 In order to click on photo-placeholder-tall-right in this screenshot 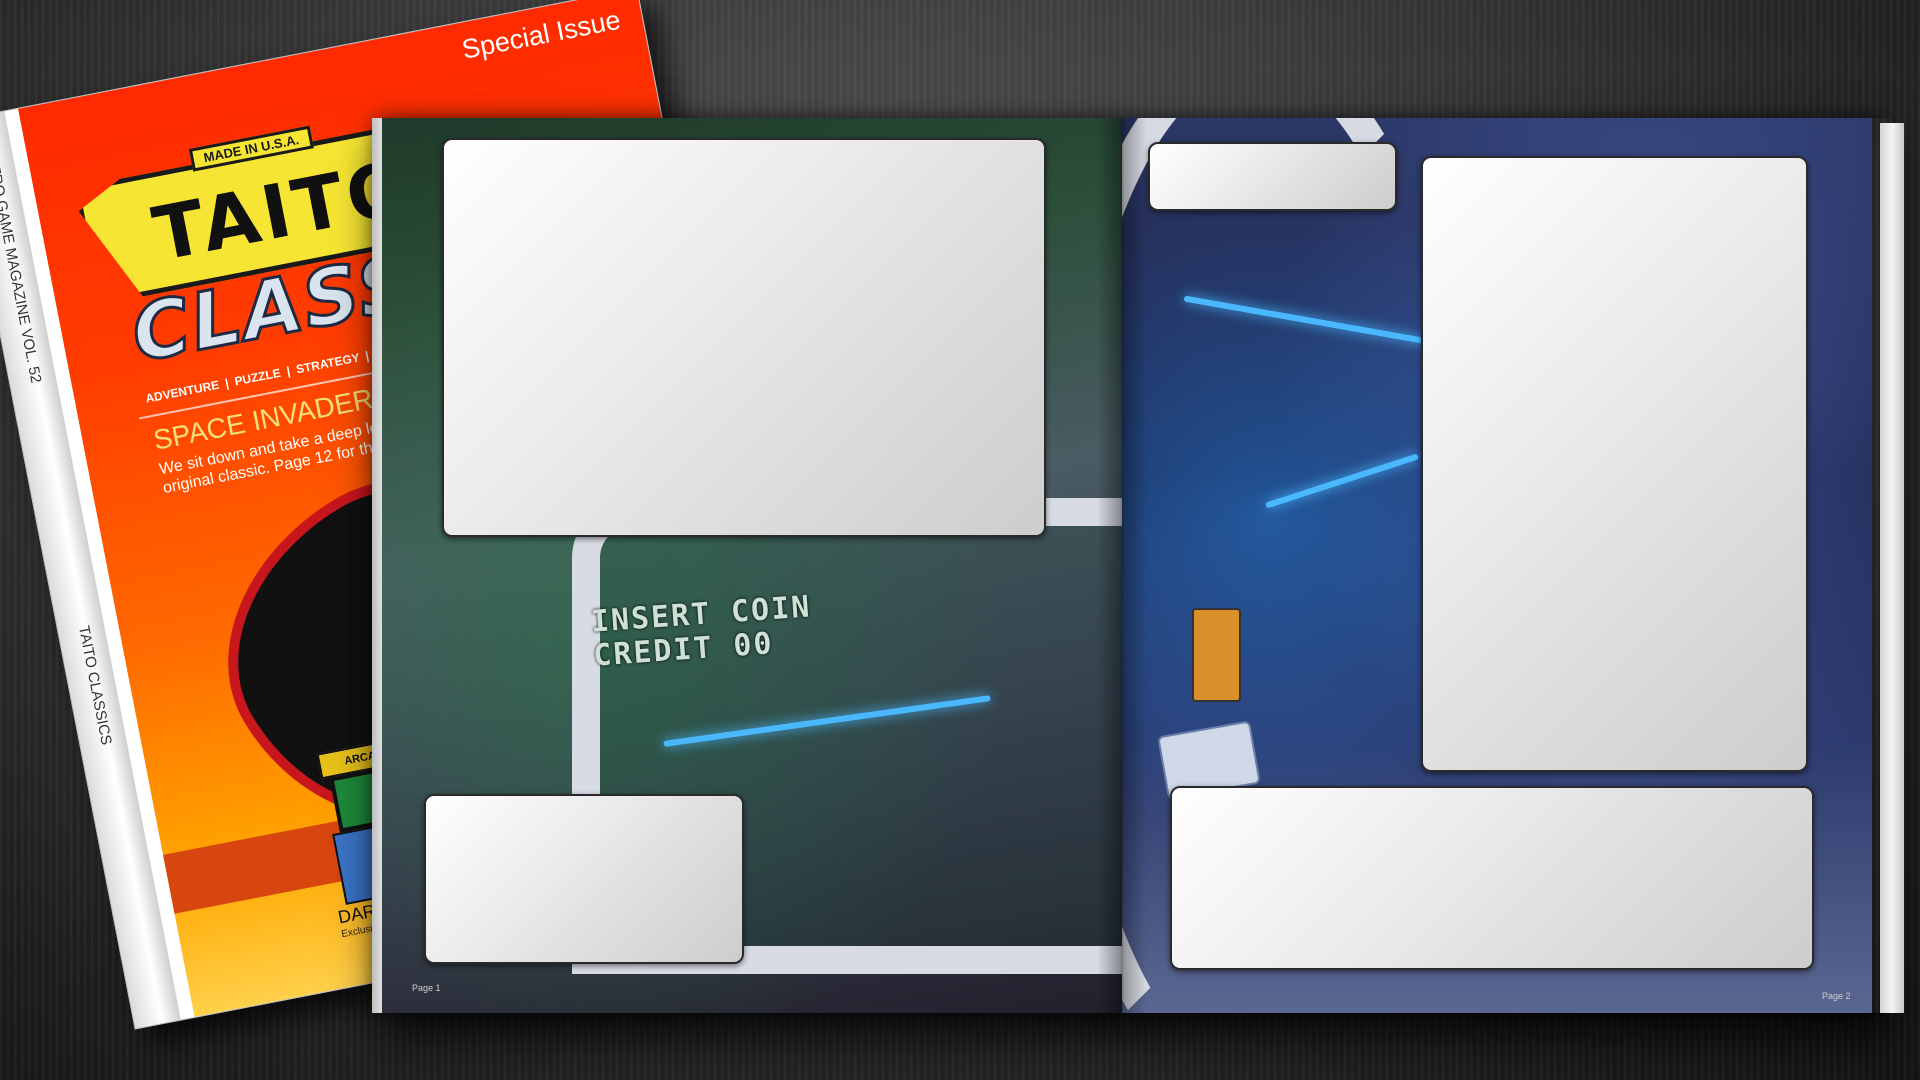, I will do `click(1614, 464)`.